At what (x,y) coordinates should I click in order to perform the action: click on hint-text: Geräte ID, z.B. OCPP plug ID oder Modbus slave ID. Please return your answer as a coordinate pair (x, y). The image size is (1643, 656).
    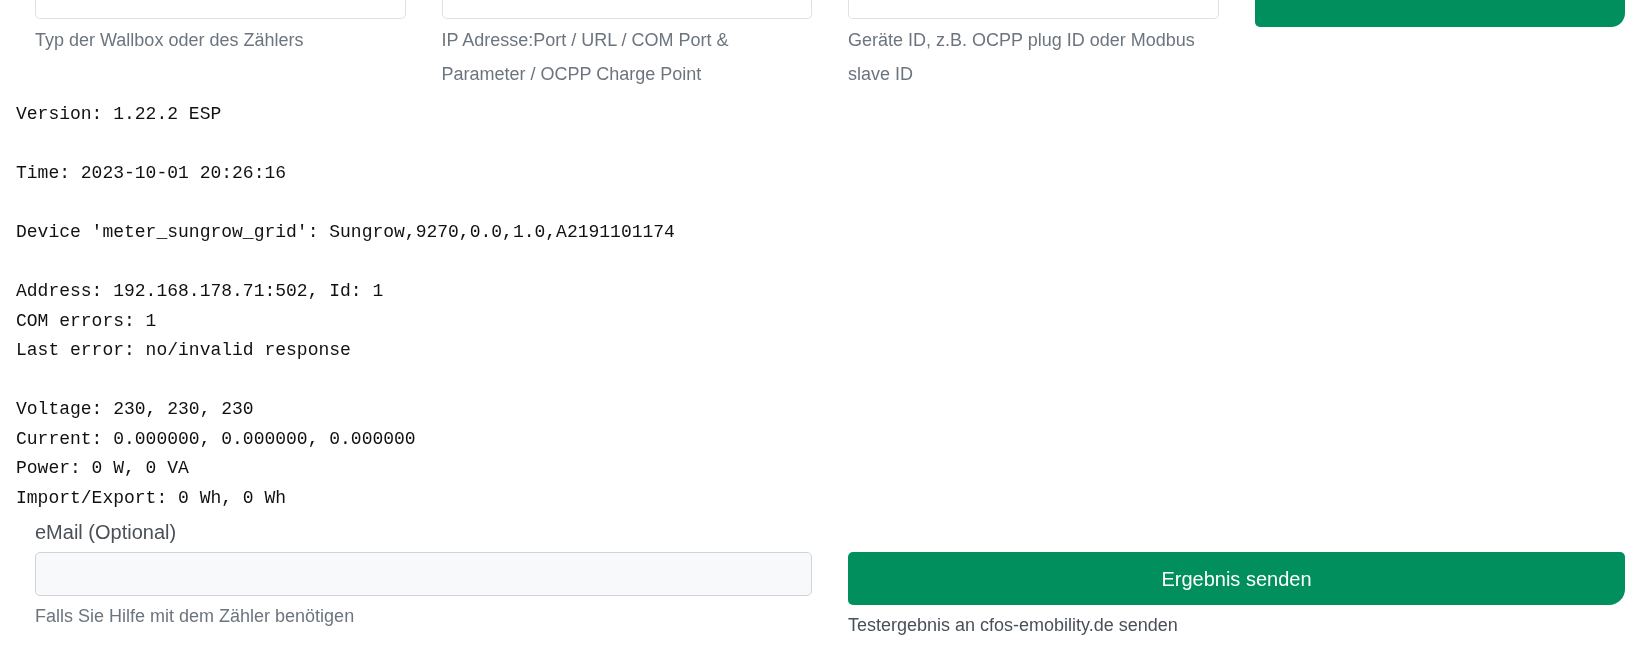
    Looking at the image, I should click on (1022, 57).